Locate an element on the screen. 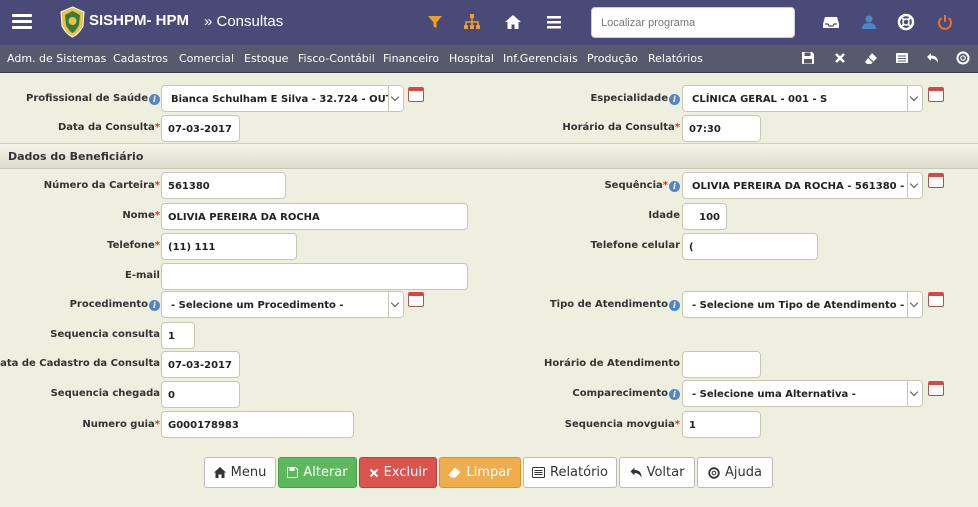 This screenshot has width=978, height=507. nav-cadastros: Cadastros is located at coordinates (140, 58).